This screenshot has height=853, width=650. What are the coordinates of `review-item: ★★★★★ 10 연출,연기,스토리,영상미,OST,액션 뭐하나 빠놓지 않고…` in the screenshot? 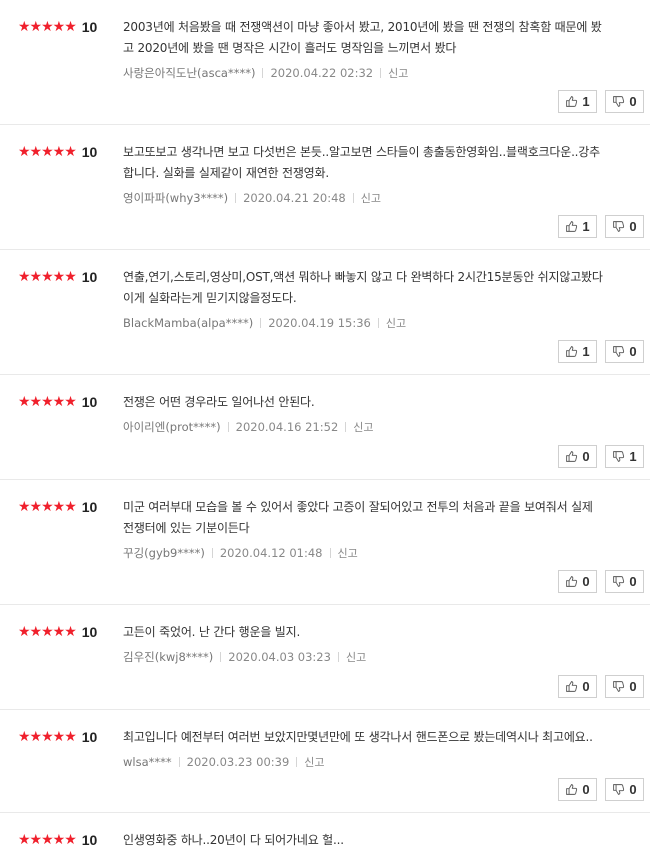 It's located at (325, 312).